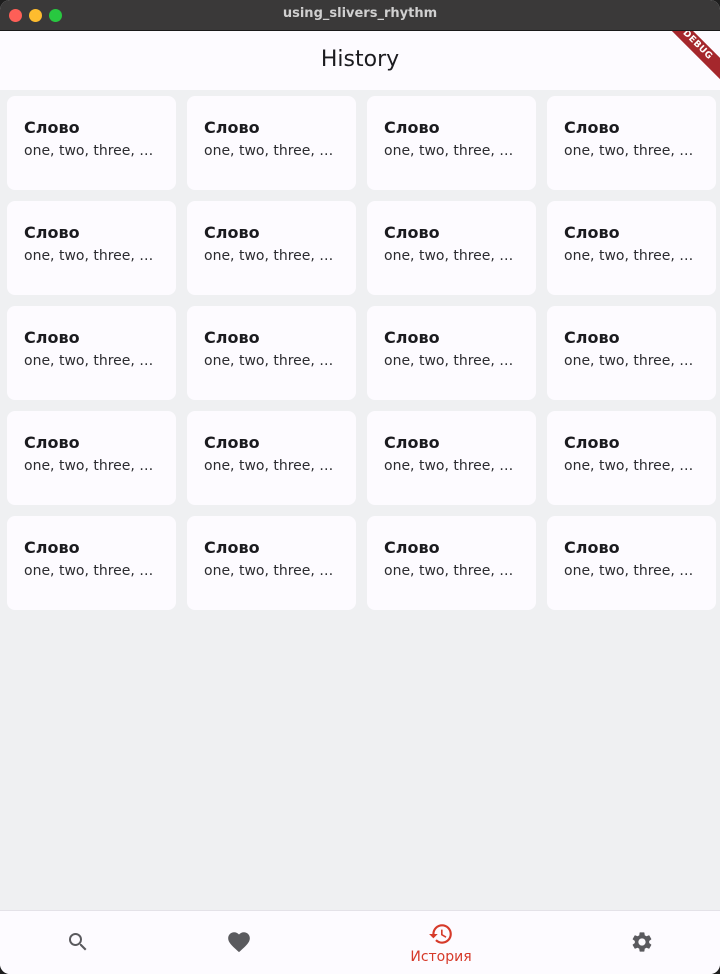 The image size is (720, 974). I want to click on nav-item-history: История, so click(441, 942).